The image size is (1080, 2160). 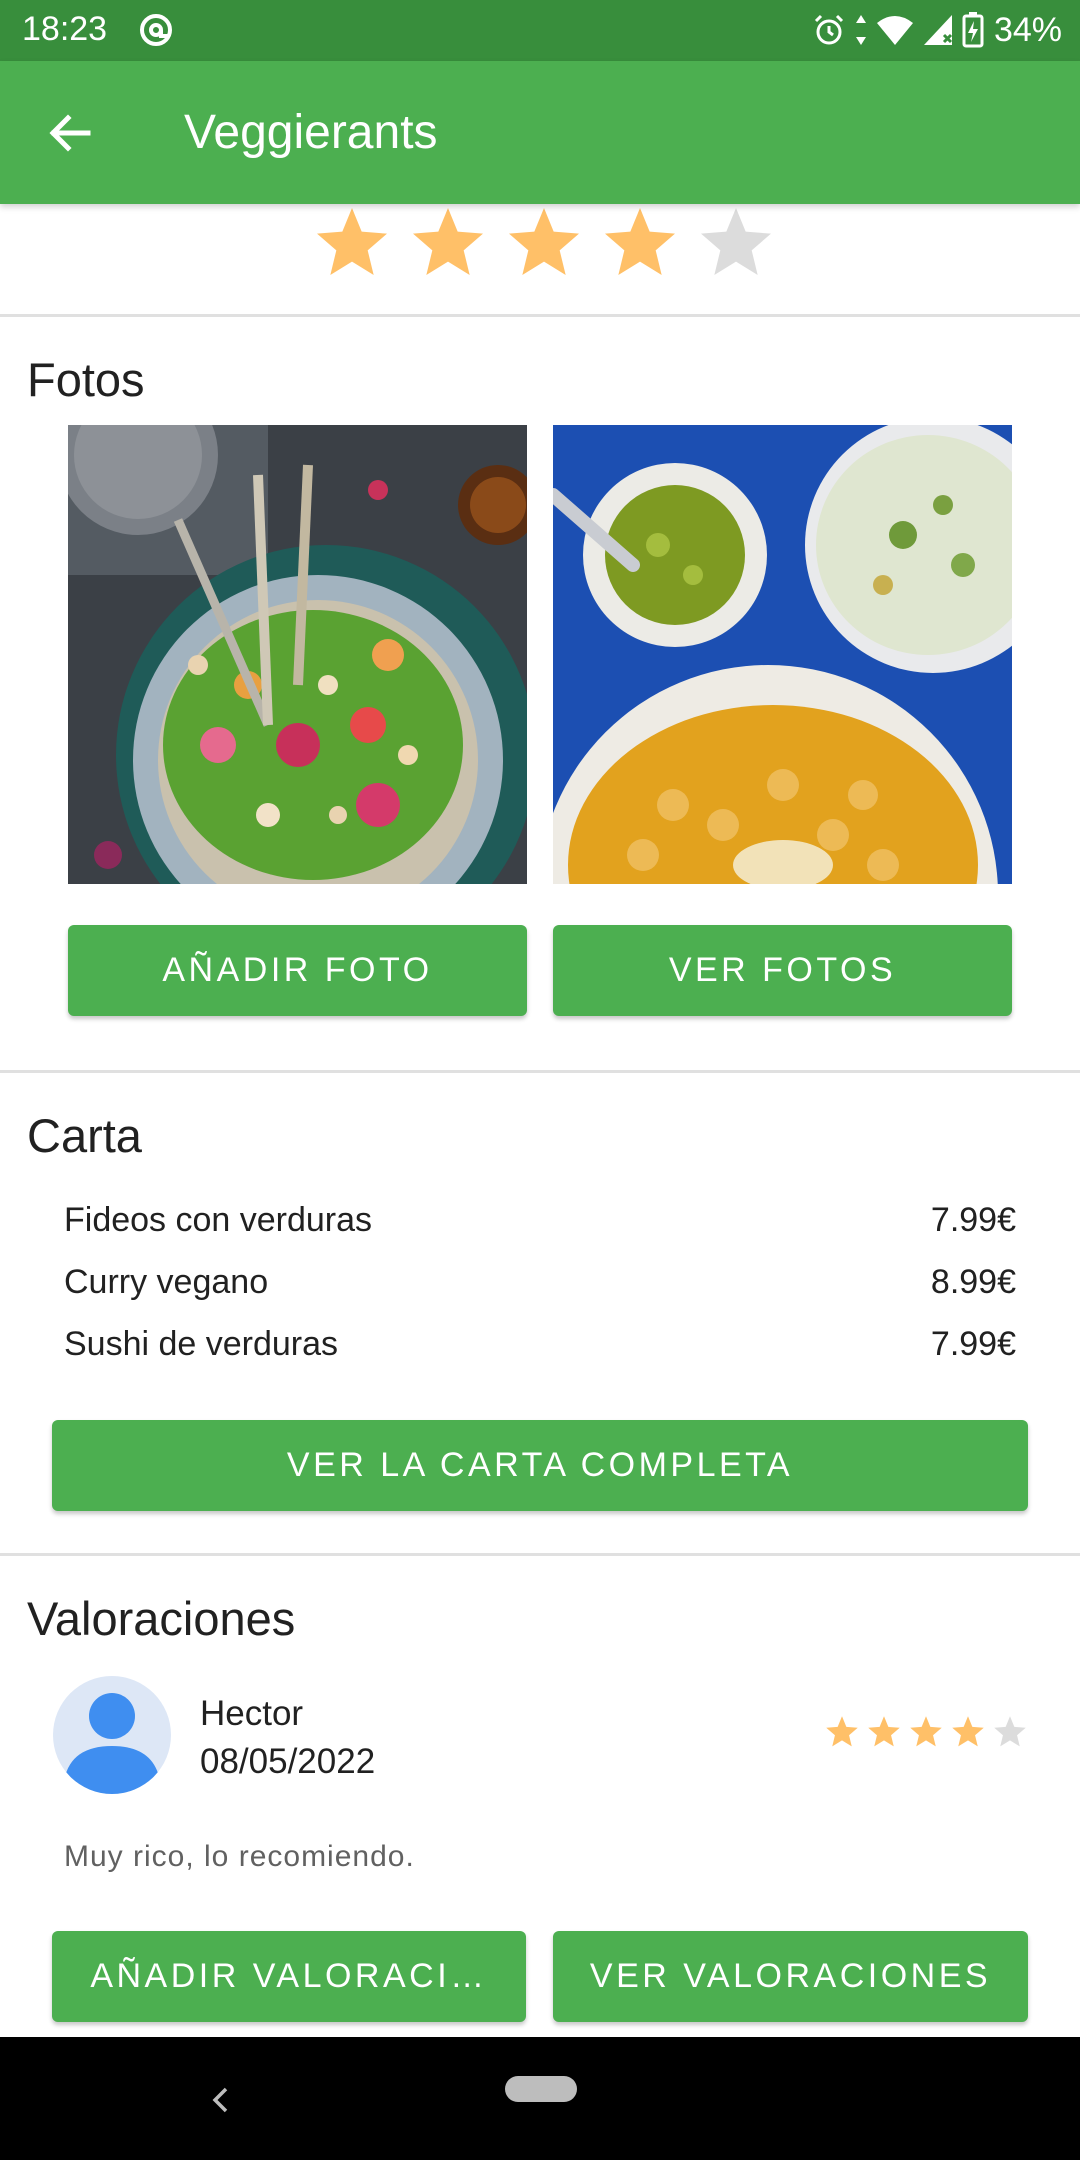 What do you see at coordinates (973, 1282) in the screenshot?
I see `menu-item-price: 8.99€` at bounding box center [973, 1282].